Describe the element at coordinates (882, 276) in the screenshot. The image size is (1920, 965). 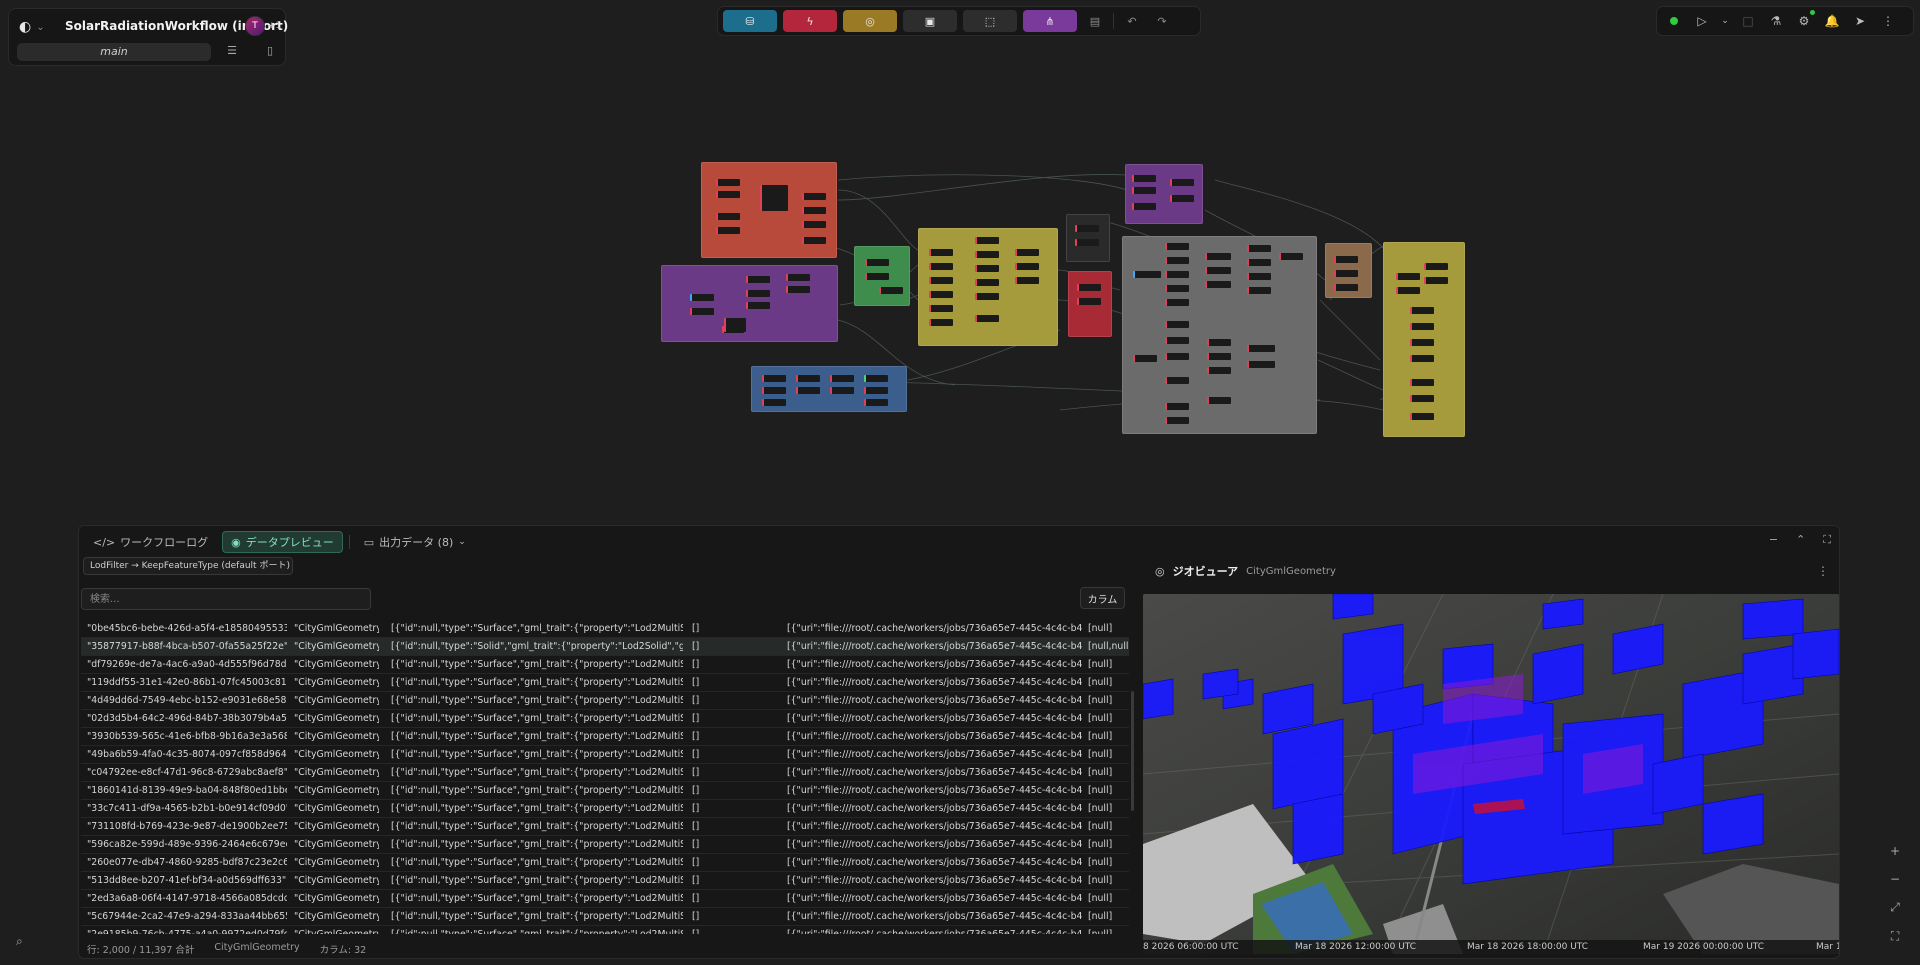
I see `node-group-green` at that location.